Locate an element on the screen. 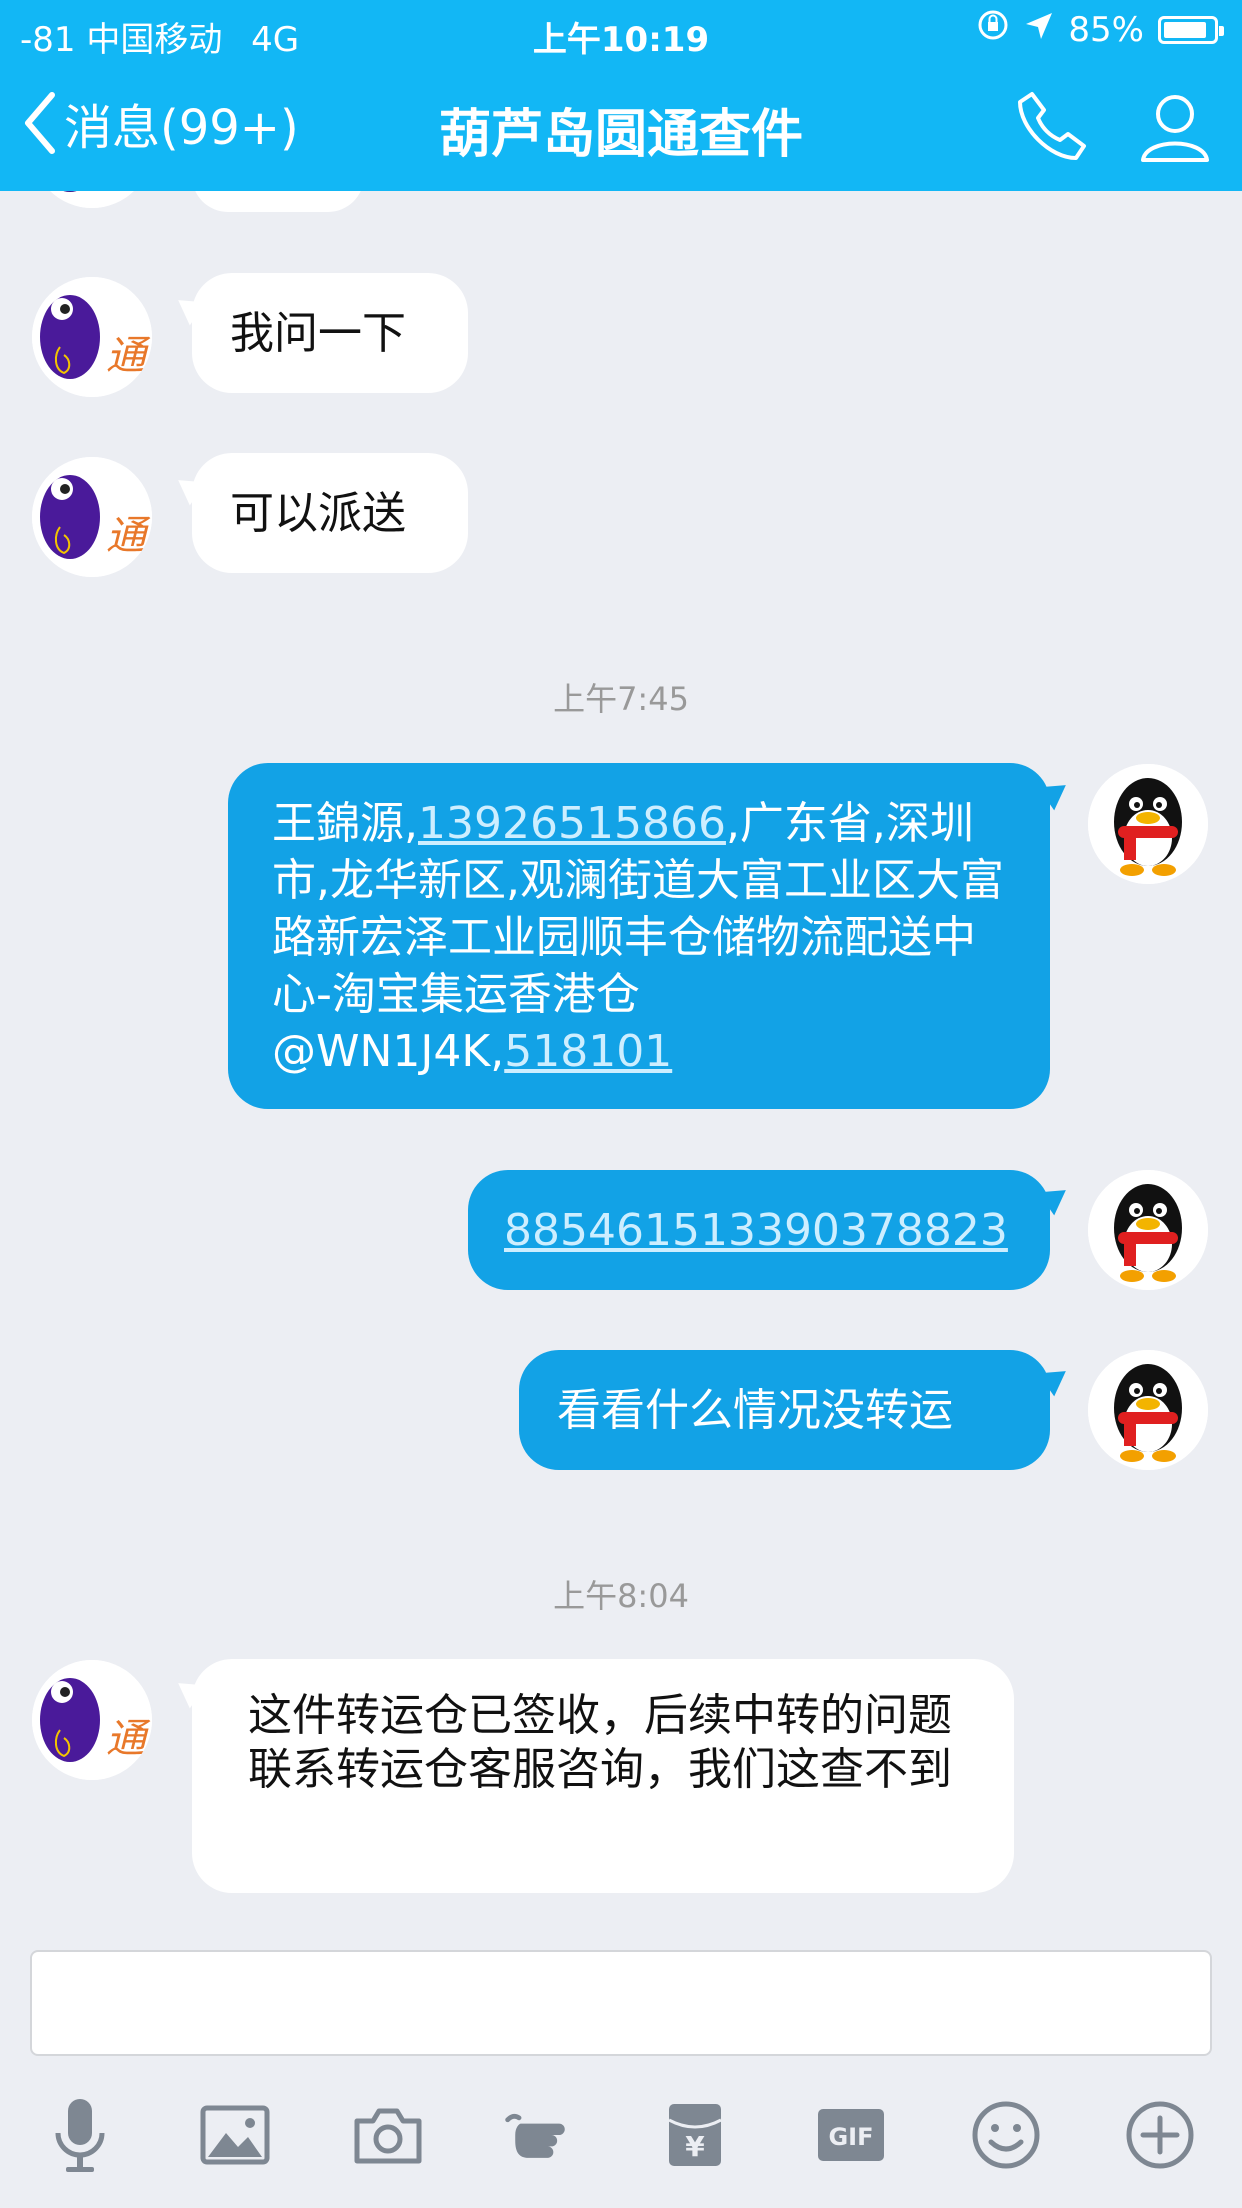 Image resolution: width=1242 pixels, height=2208 pixels. plus-icon is located at coordinates (1160, 2135).